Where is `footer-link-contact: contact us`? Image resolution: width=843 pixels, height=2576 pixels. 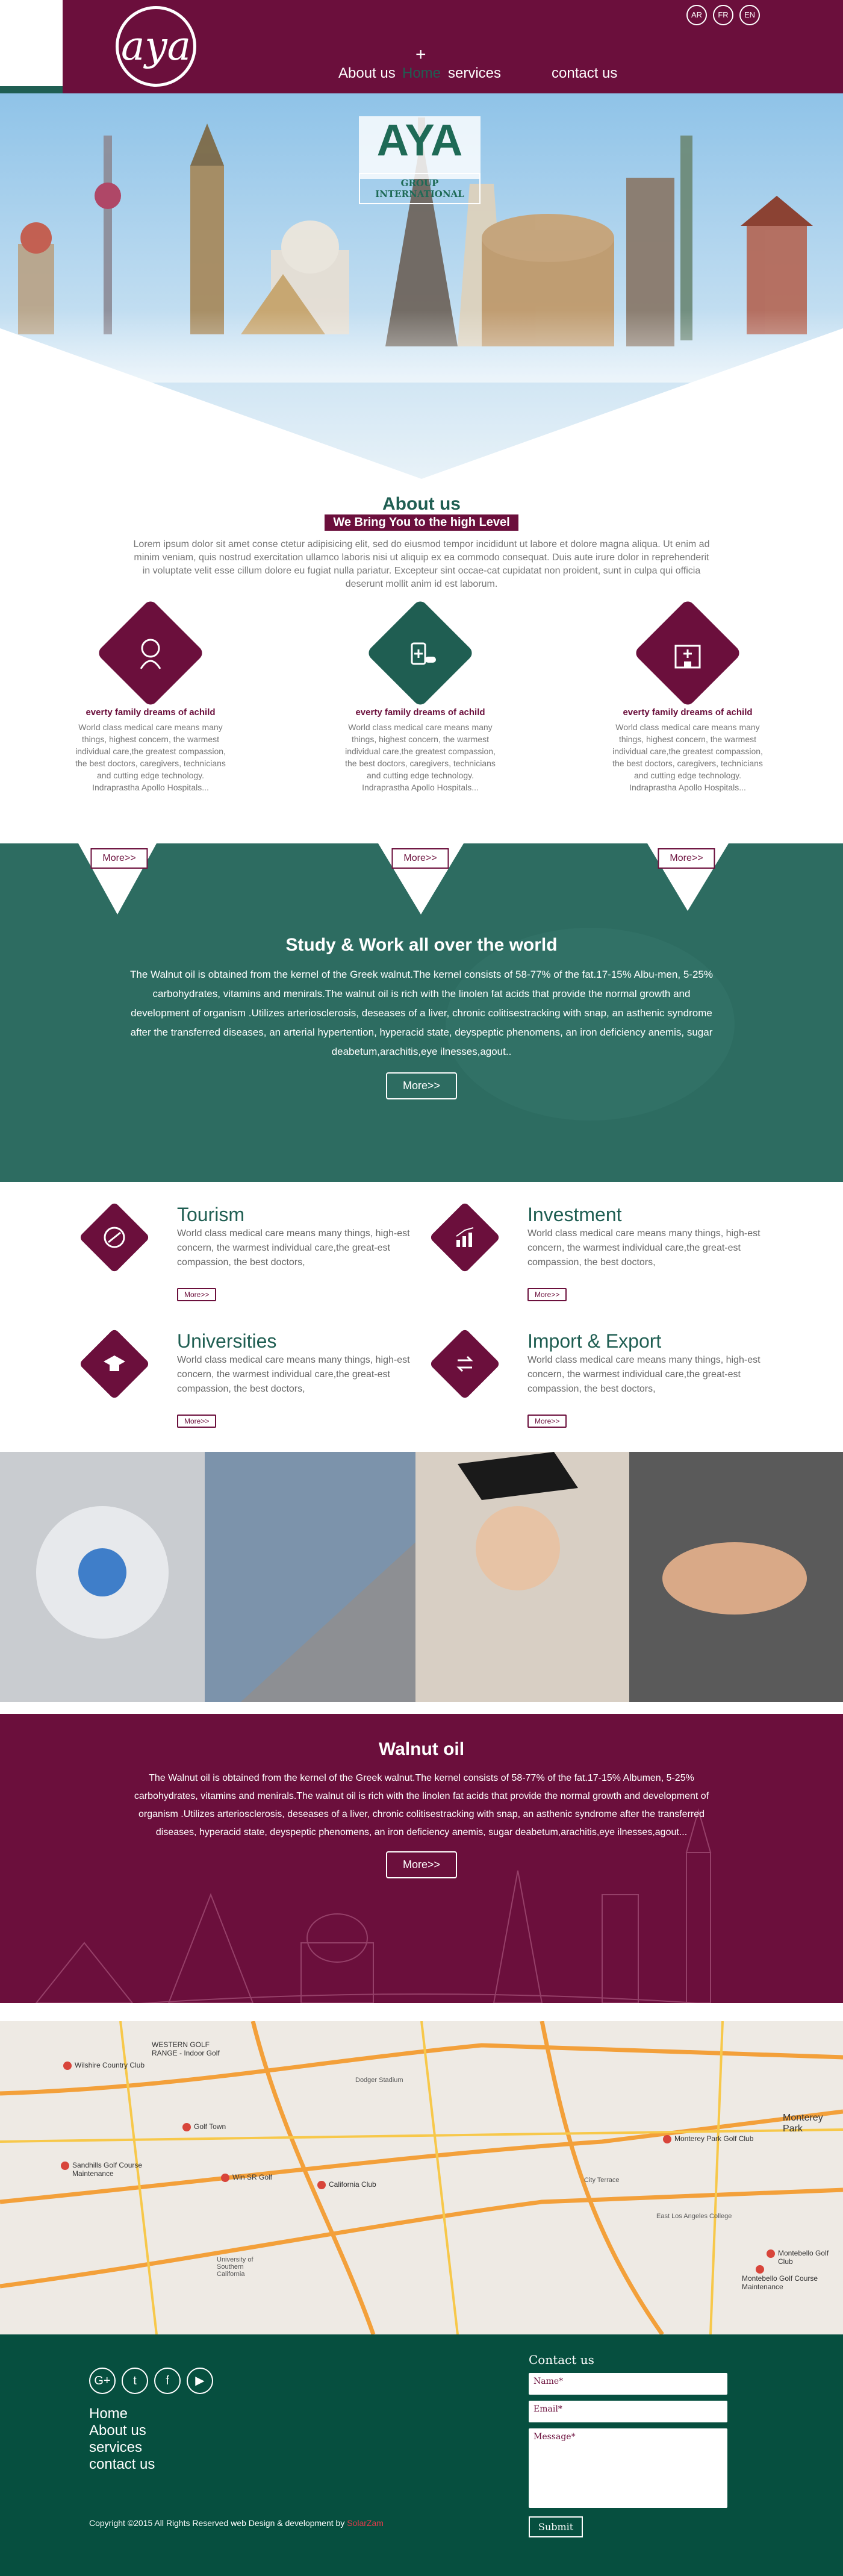 footer-link-contact: contact us is located at coordinates (122, 2465).